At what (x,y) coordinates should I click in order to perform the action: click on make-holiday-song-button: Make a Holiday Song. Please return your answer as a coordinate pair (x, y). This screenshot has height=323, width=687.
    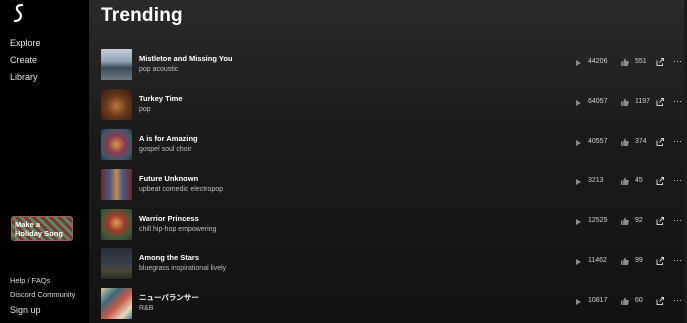
    Looking at the image, I should click on (42, 228).